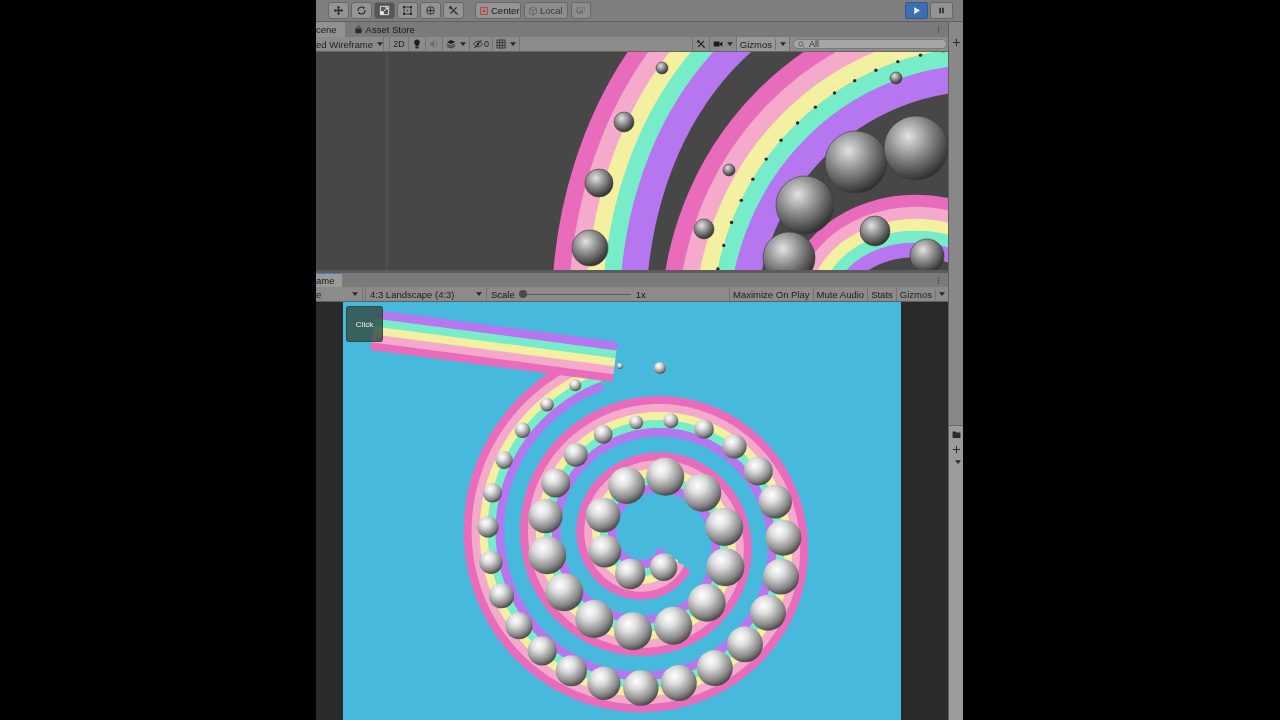  I want to click on aspect-dropdown: 4:3 Landscape (4:3), so click(426, 294).